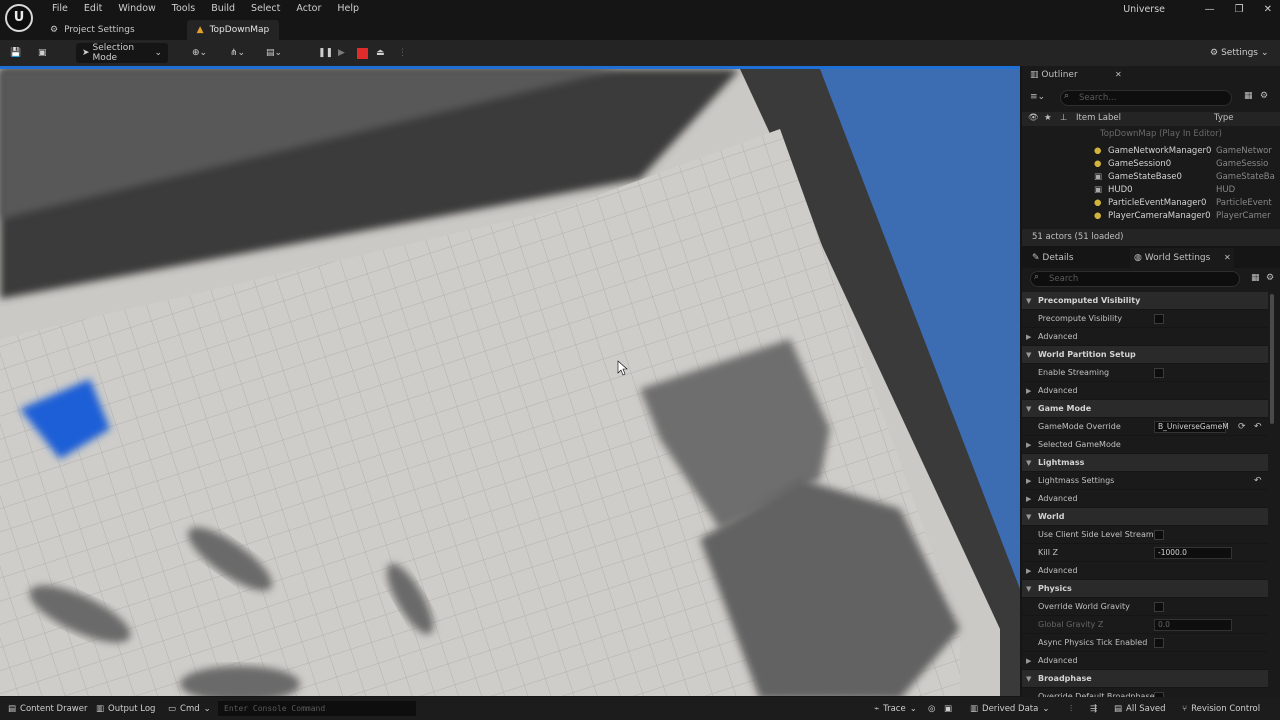 The image size is (1280, 720). What do you see at coordinates (233, 30) in the screenshot?
I see `tab-topdownmap: ▲ TopDownMap` at bounding box center [233, 30].